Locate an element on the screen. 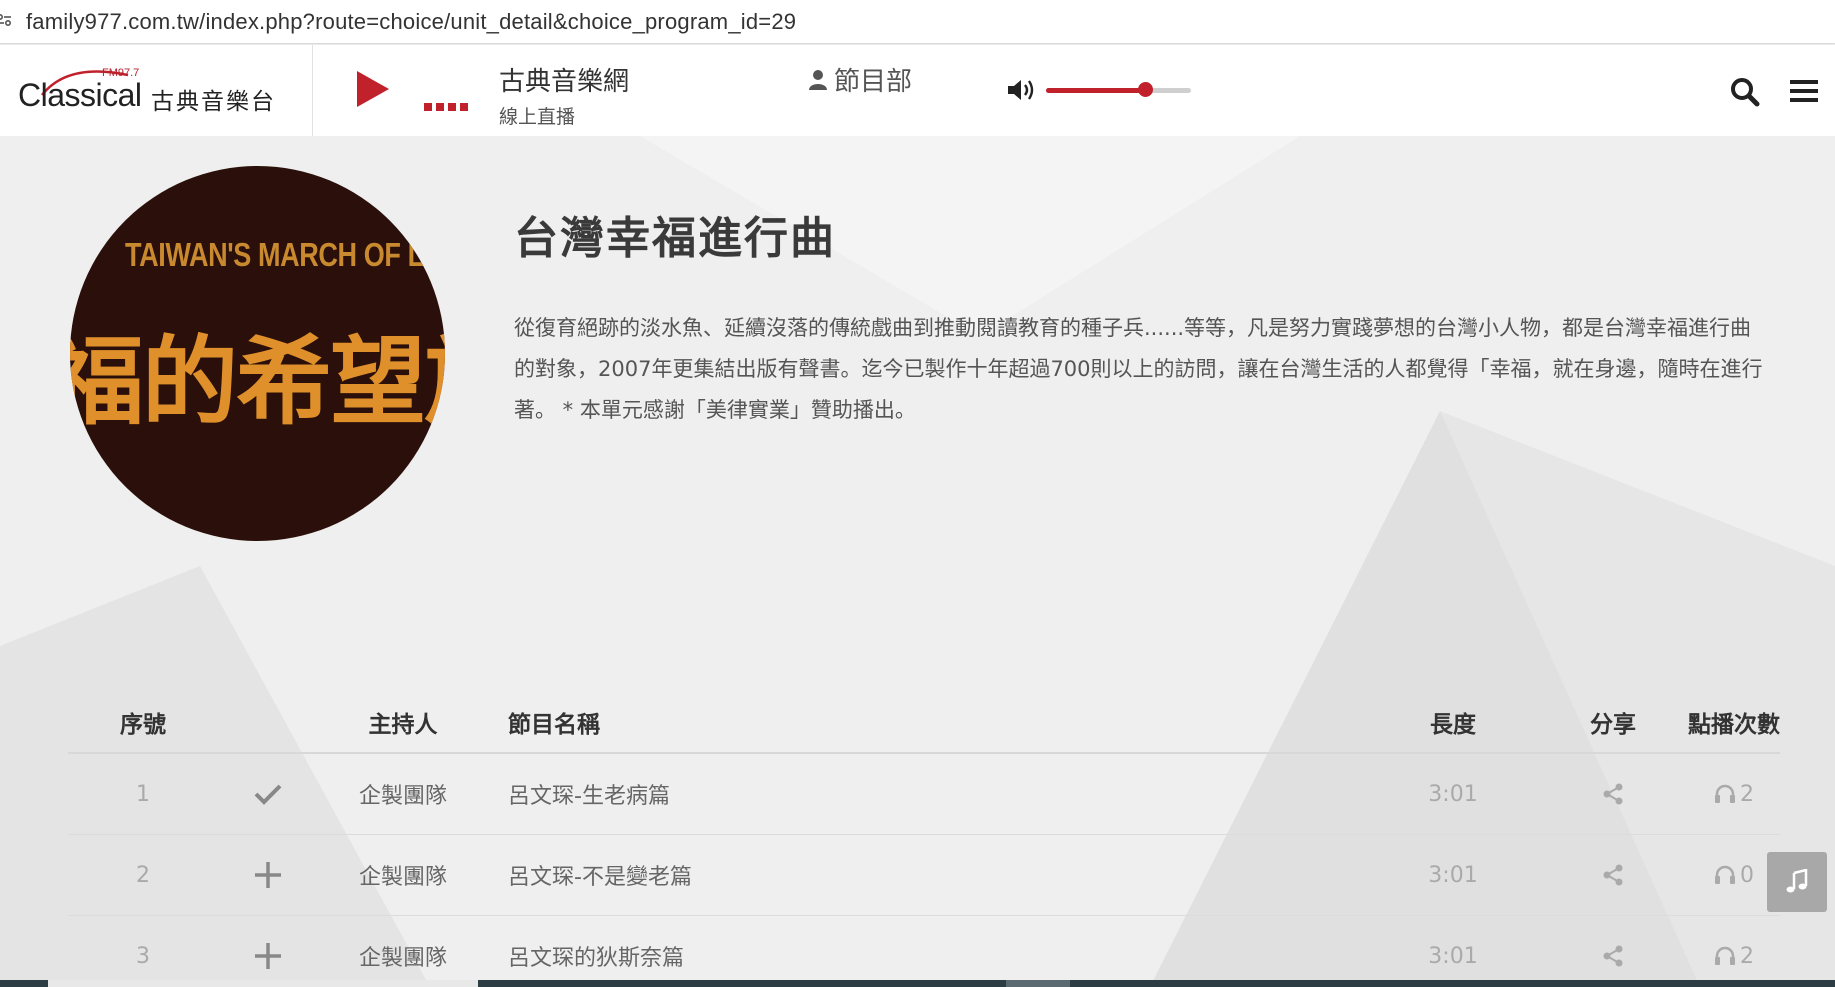 The width and height of the screenshot is (1835, 987). playlist-float-button is located at coordinates (1797, 882).